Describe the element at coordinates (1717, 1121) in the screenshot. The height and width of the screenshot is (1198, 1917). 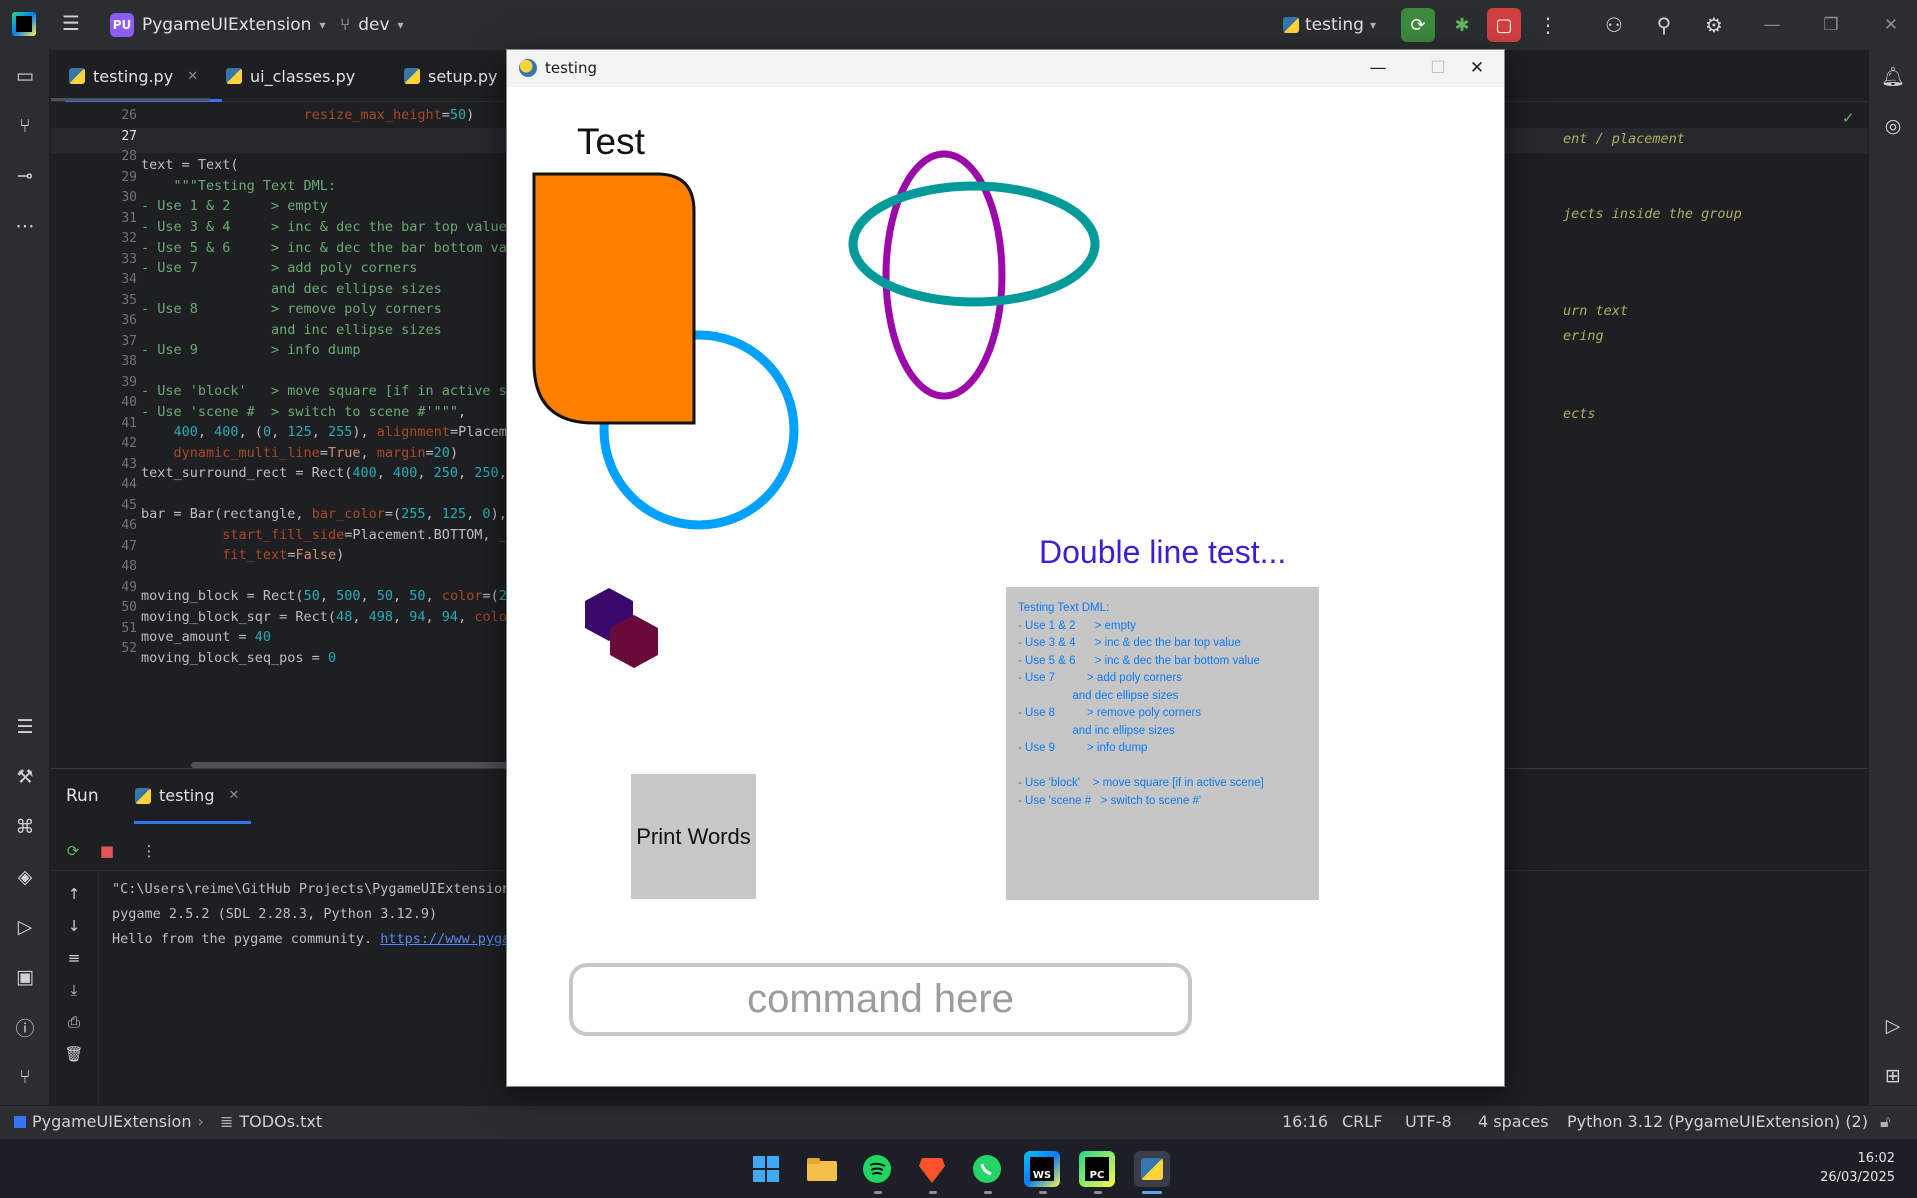
I see `interpreter-selector: Python 3.12 (PygameUIExtension) (2)` at that location.